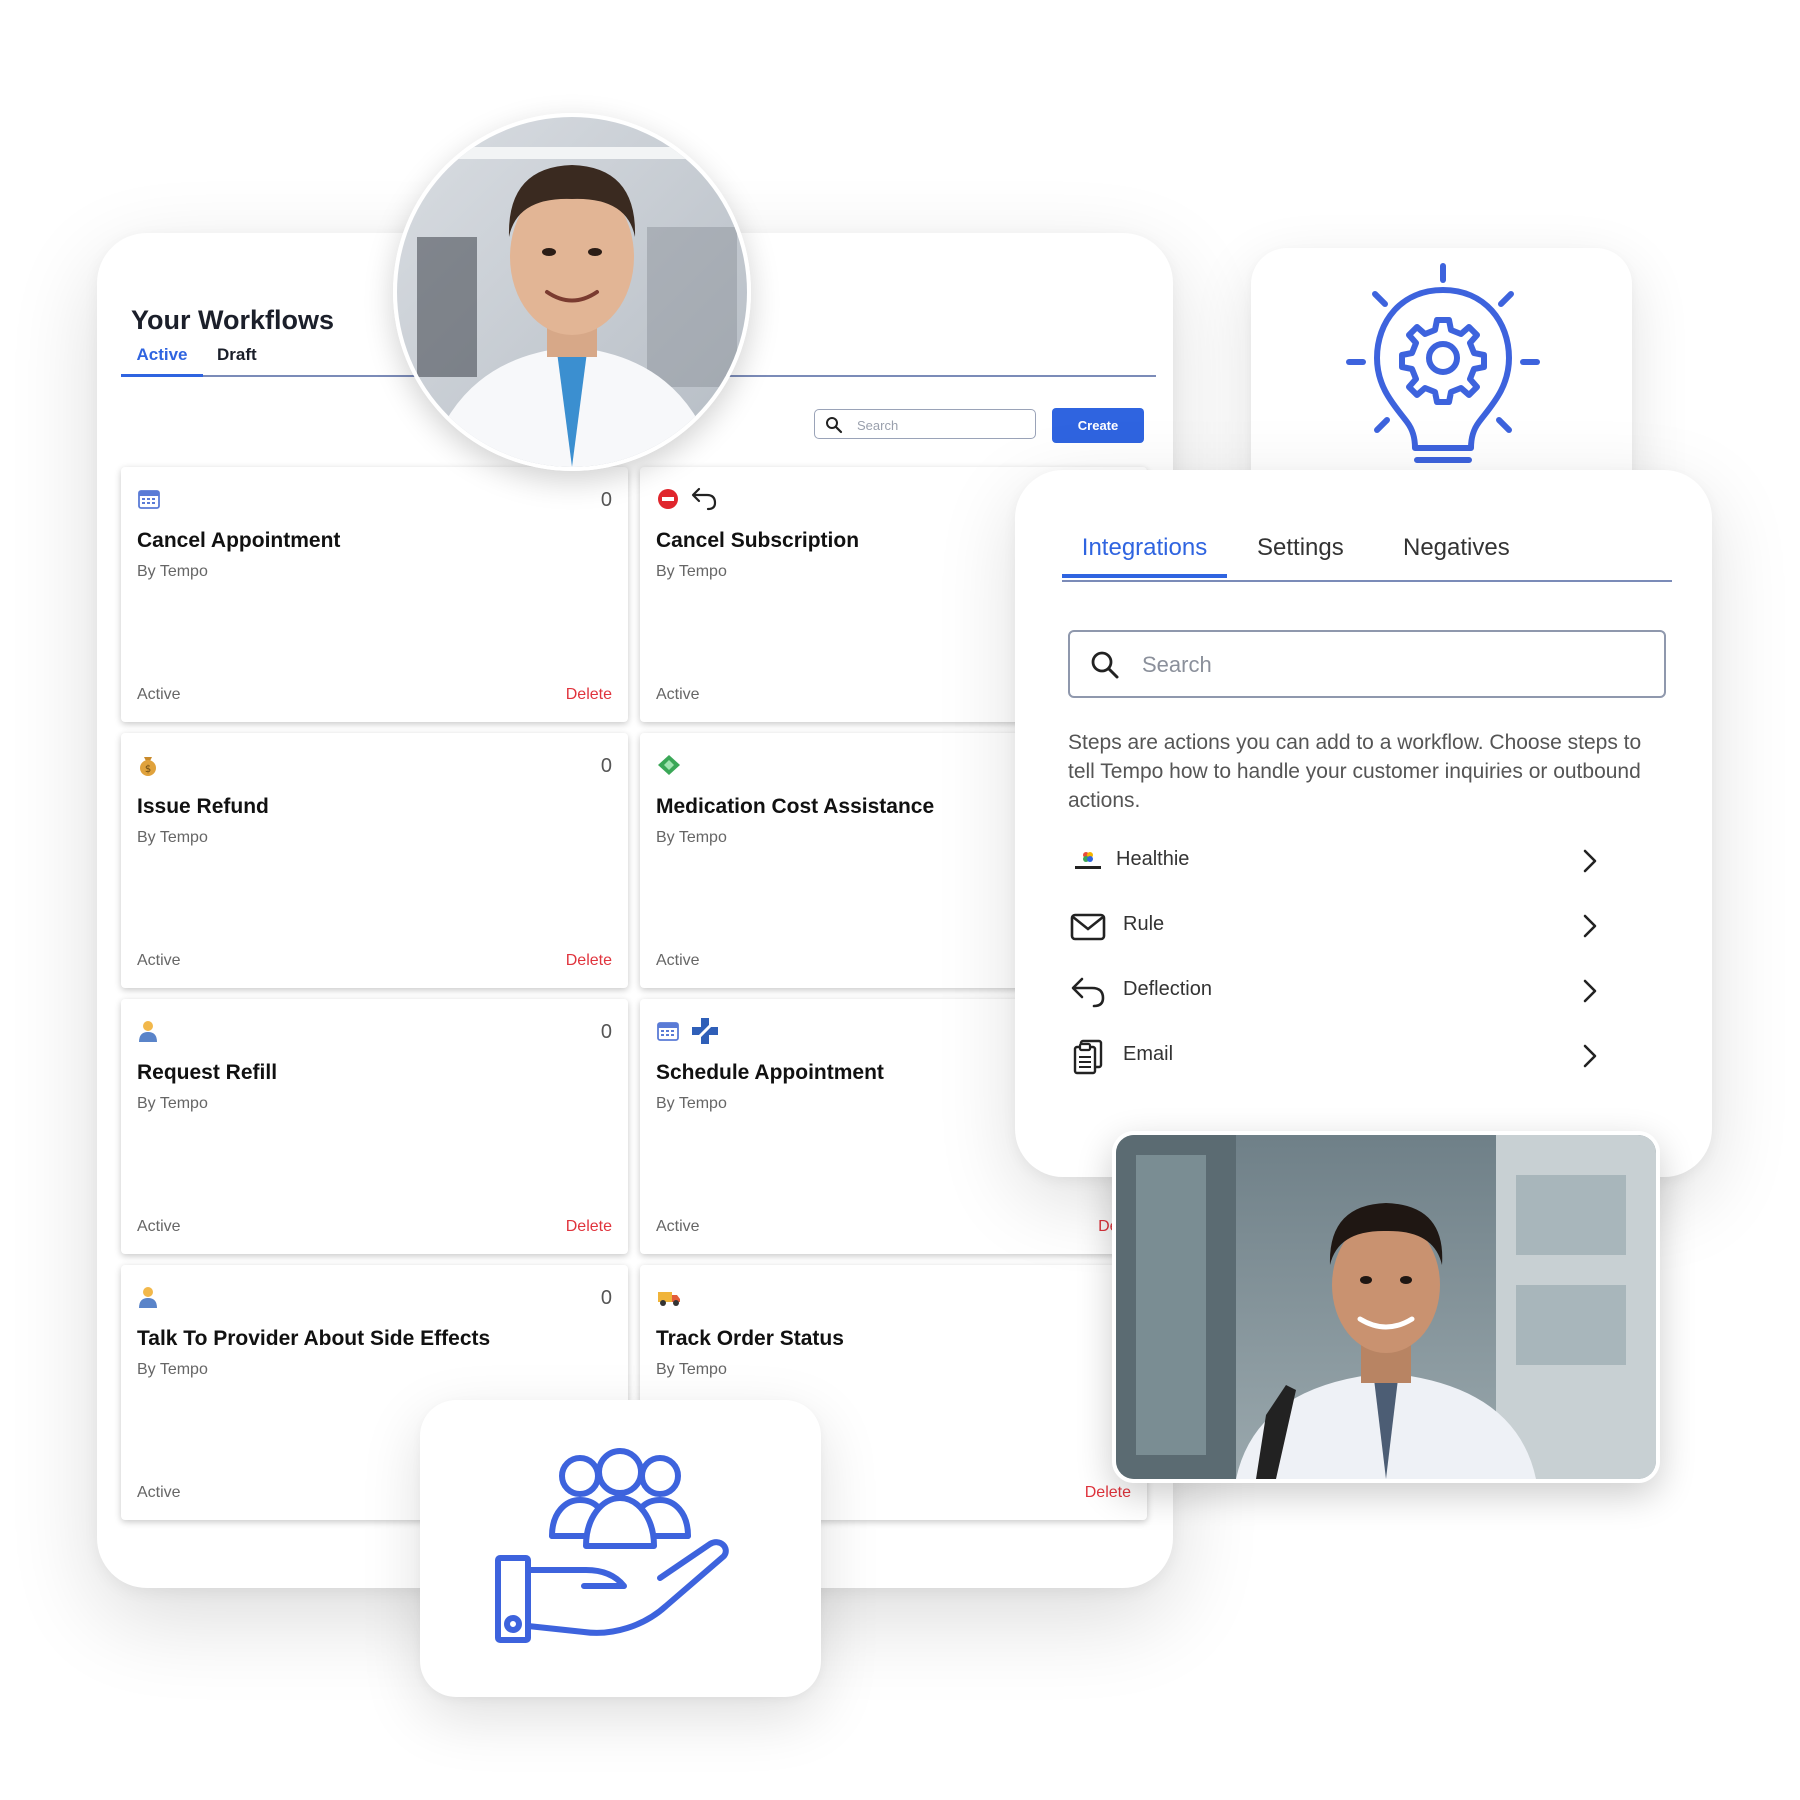 The width and height of the screenshot is (1800, 1800). I want to click on integration-label: Rule, so click(1144, 924).